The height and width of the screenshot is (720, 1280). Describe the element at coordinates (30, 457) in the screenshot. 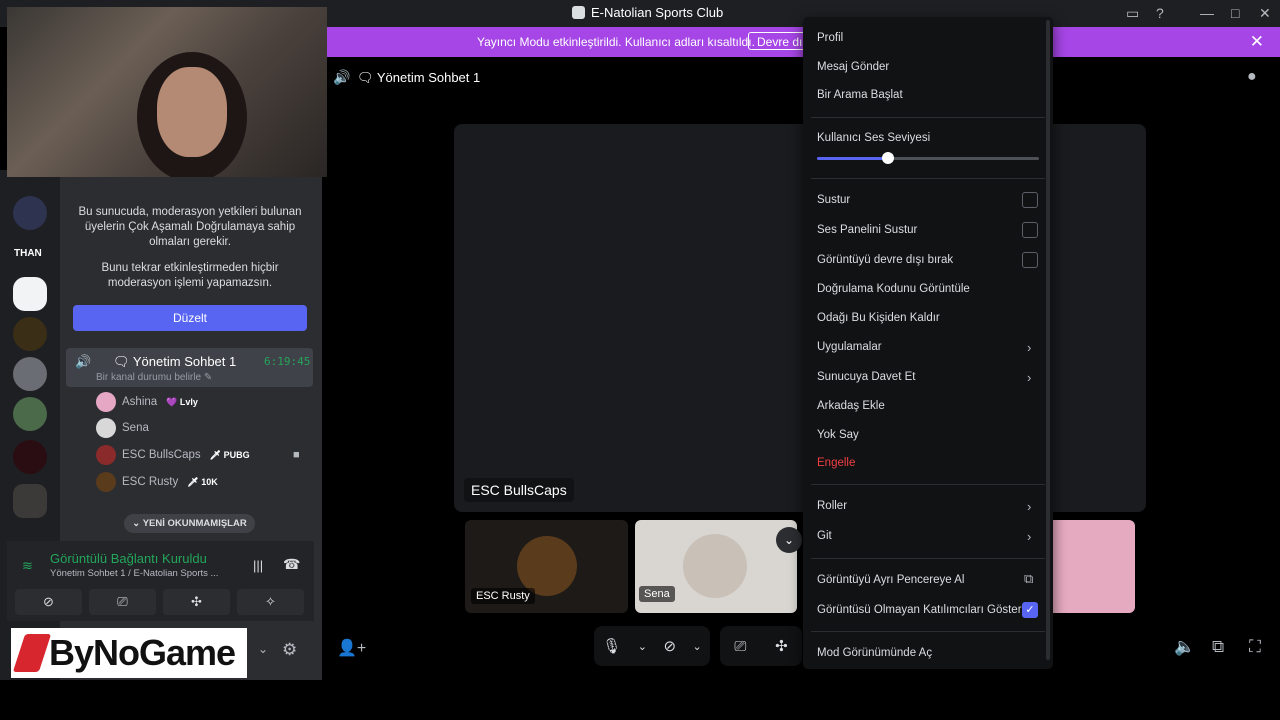

I see `server-icon-red` at that location.